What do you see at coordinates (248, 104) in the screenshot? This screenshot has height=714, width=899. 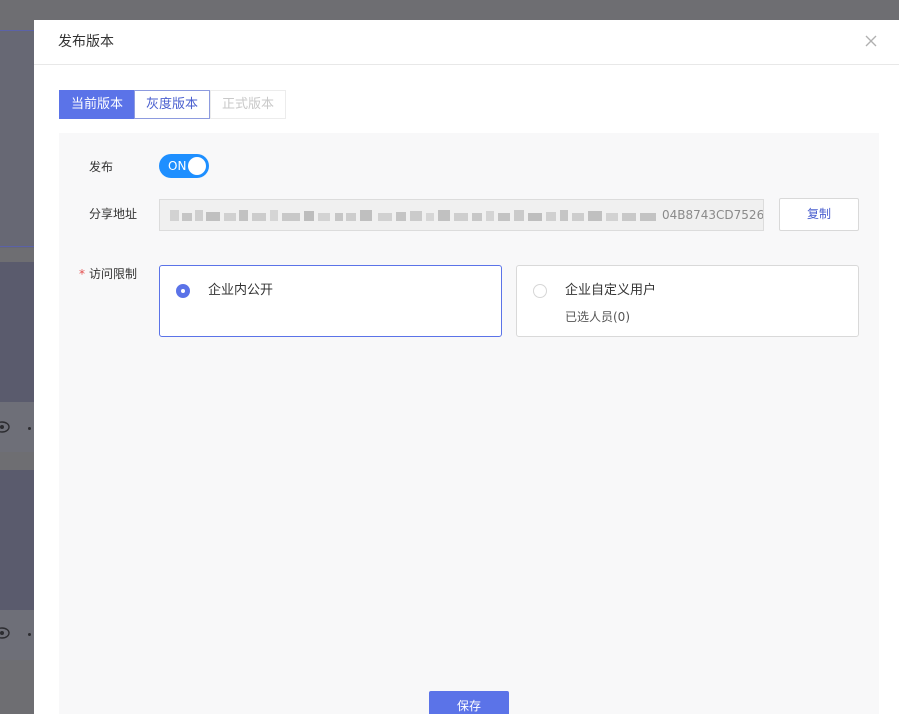 I see `tab-release-version: 正式版本` at bounding box center [248, 104].